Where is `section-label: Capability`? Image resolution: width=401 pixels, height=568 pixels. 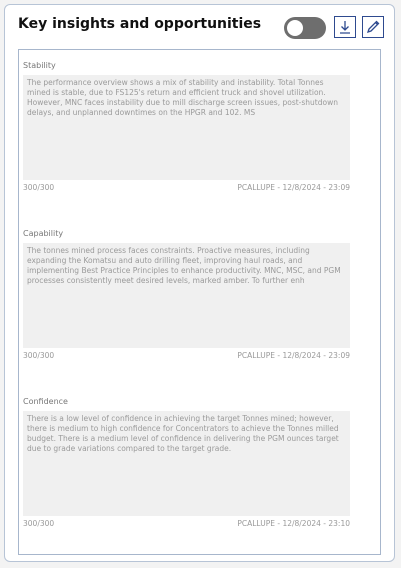
section-label: Capability is located at coordinates (43, 233).